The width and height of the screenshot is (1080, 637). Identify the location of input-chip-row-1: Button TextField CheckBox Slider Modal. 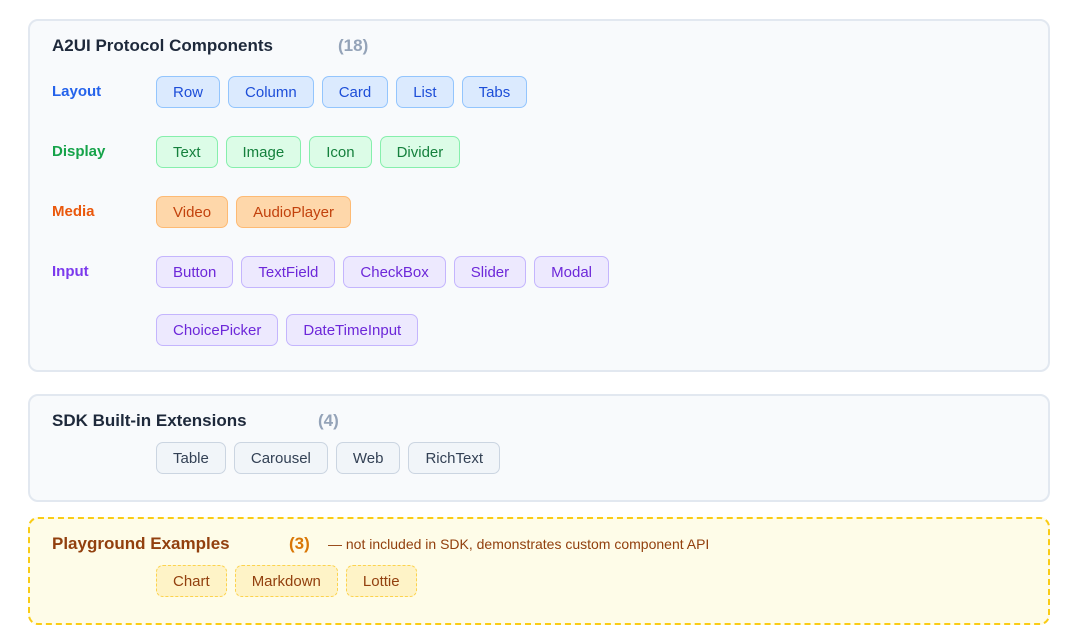
(382, 272).